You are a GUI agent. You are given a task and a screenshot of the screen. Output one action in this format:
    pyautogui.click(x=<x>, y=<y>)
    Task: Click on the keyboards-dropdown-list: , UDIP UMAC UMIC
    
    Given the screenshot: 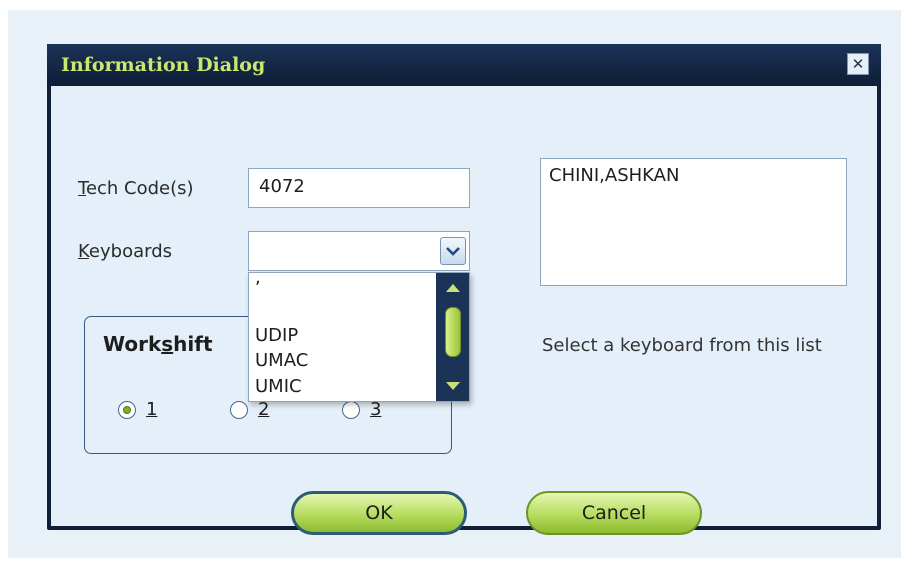 What is the action you would take?
    pyautogui.click(x=359, y=337)
    